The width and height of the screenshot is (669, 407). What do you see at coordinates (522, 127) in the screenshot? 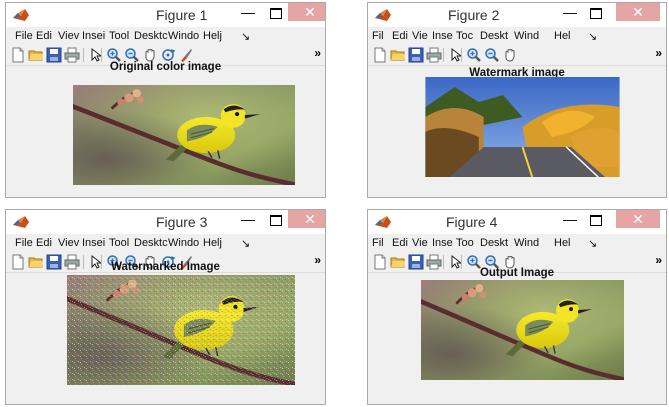
I see `autumn-road-image` at bounding box center [522, 127].